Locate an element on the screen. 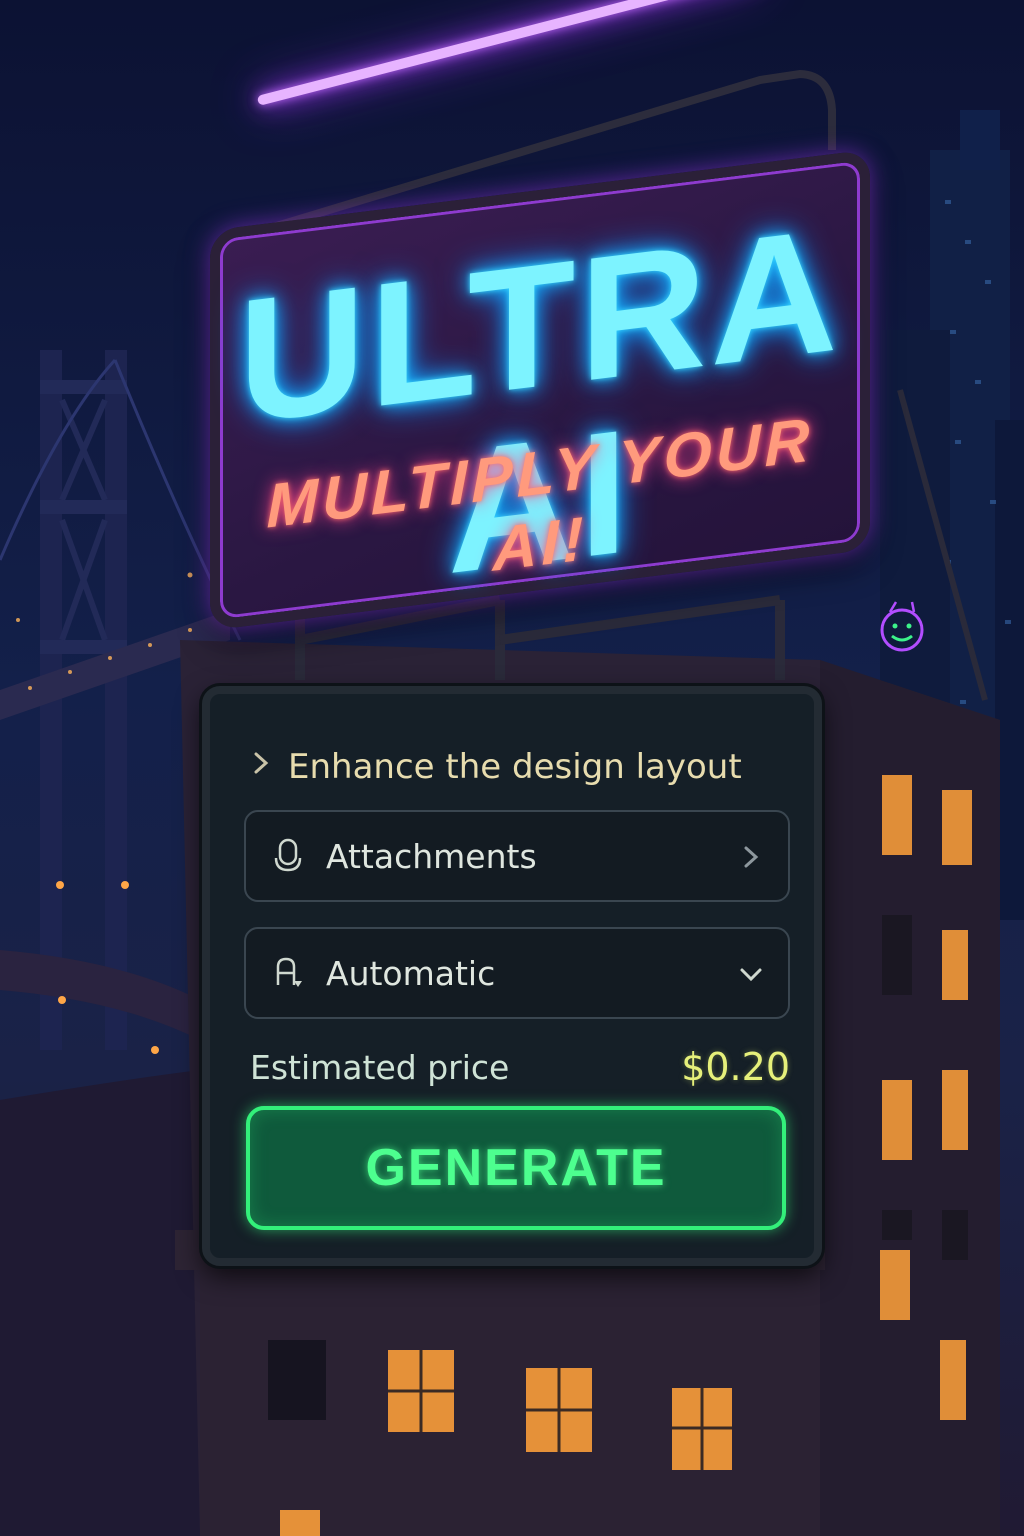 This screenshot has height=1536, width=1024. price-label: Estimated price is located at coordinates (380, 1067).